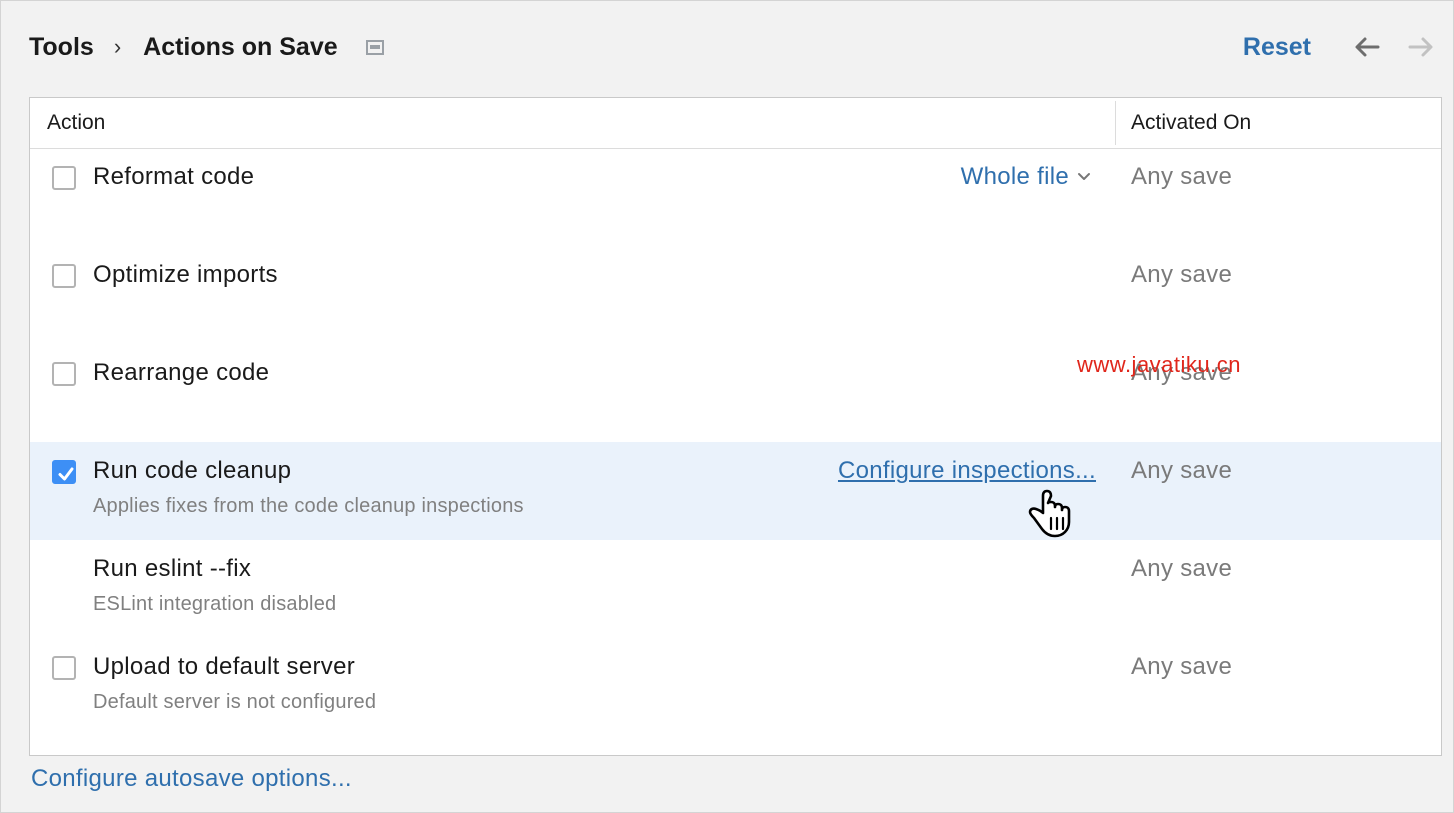 Image resolution: width=1454 pixels, height=813 pixels. Describe the element at coordinates (61, 47) in the screenshot. I see `breadcrumb-parent: Tools` at that location.